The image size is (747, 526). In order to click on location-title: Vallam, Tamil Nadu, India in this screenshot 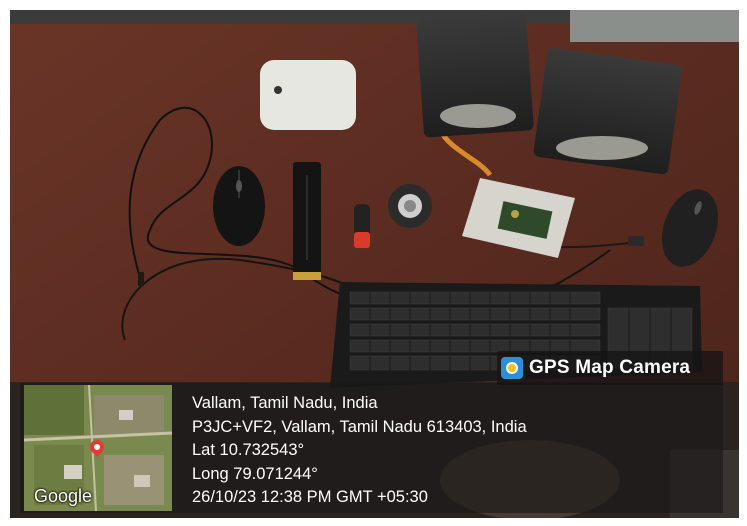, I will do `click(285, 403)`.